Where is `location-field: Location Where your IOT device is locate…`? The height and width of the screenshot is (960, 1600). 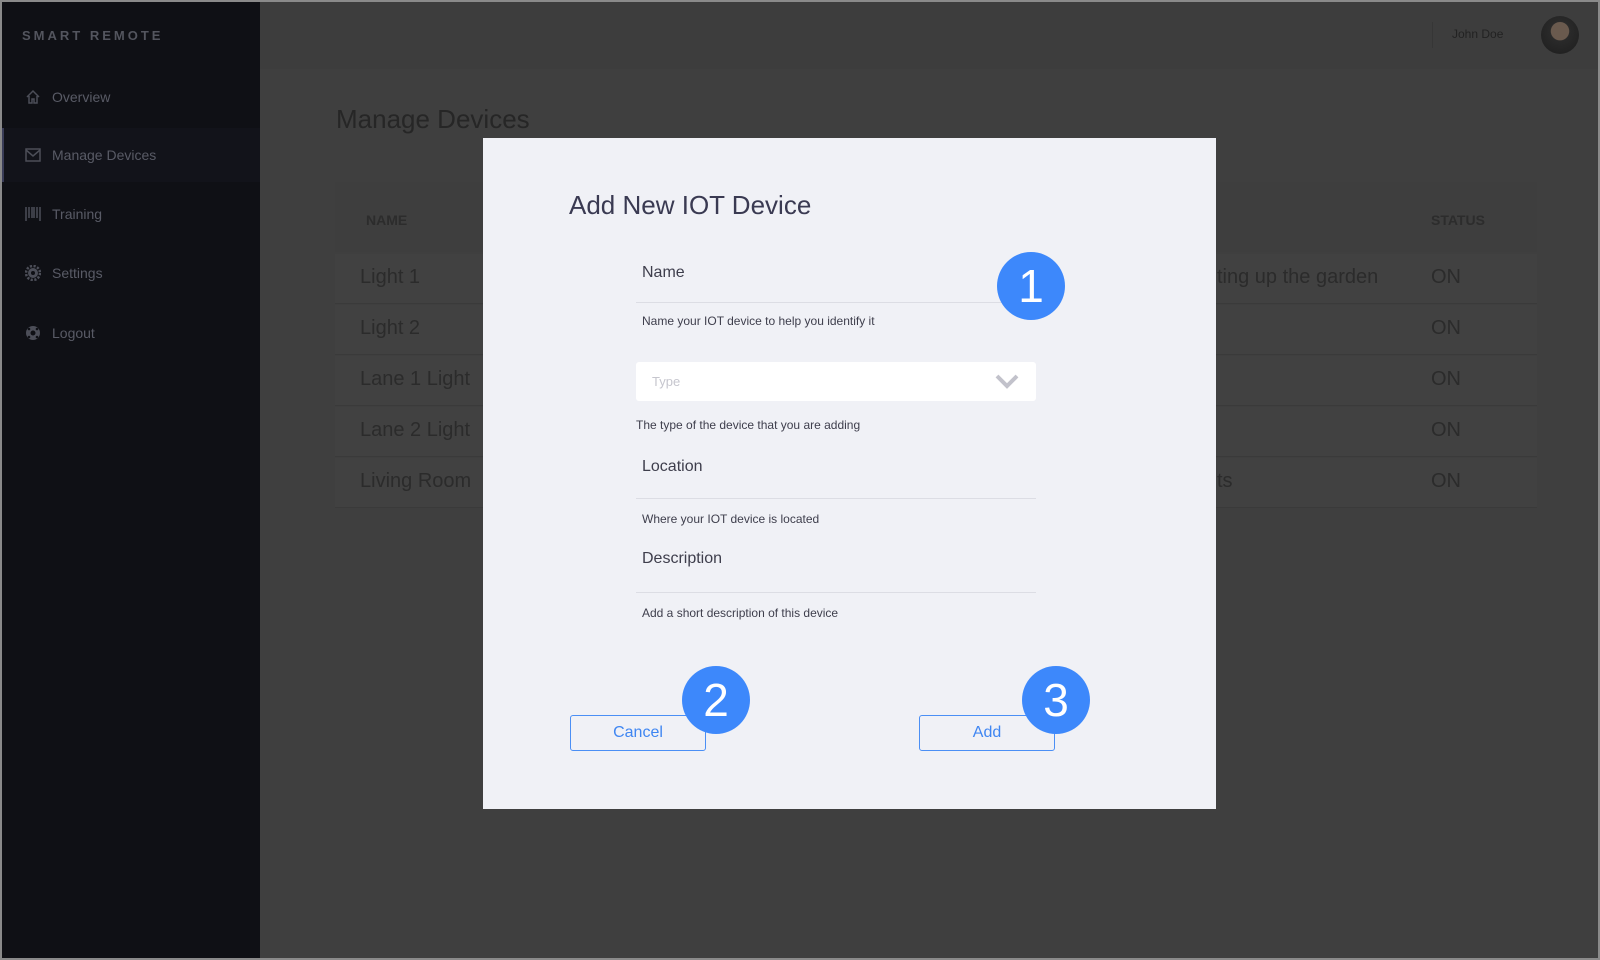
location-field: Location Where your IOT device is locate… is located at coordinates (836, 493).